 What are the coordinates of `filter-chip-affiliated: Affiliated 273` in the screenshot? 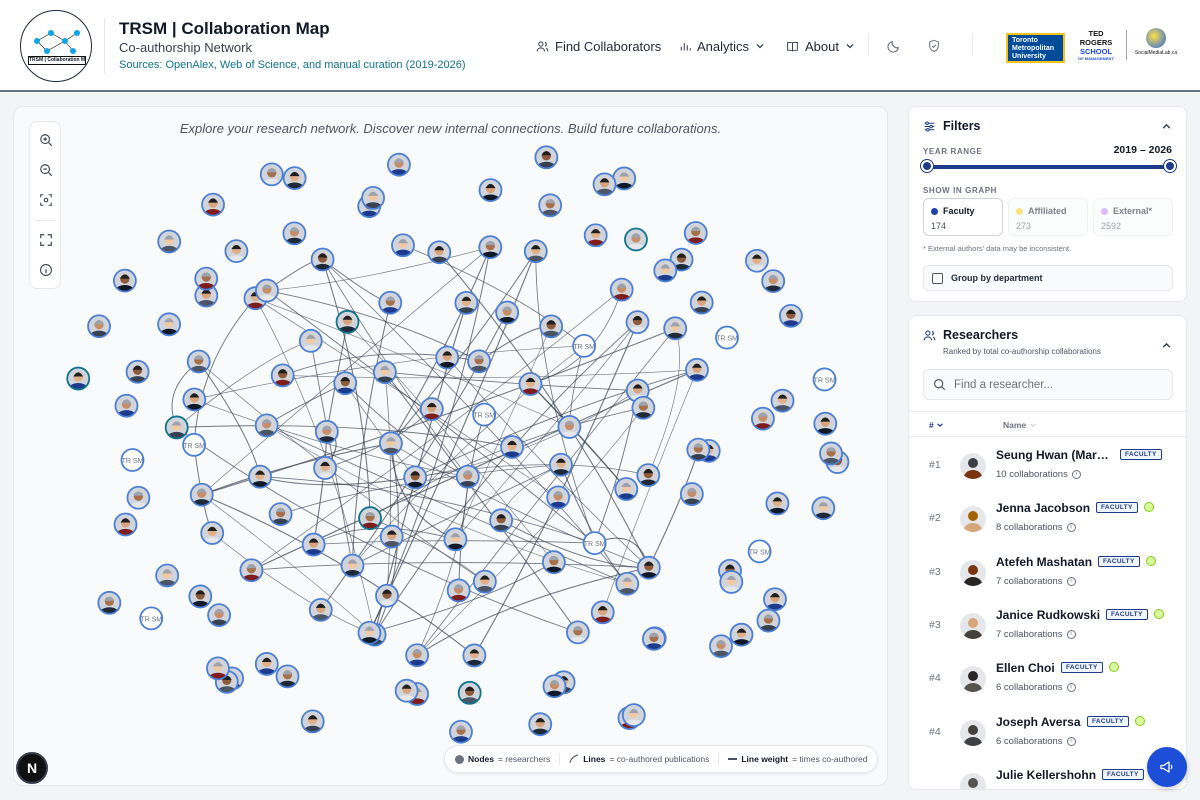 It's located at (1048, 217).